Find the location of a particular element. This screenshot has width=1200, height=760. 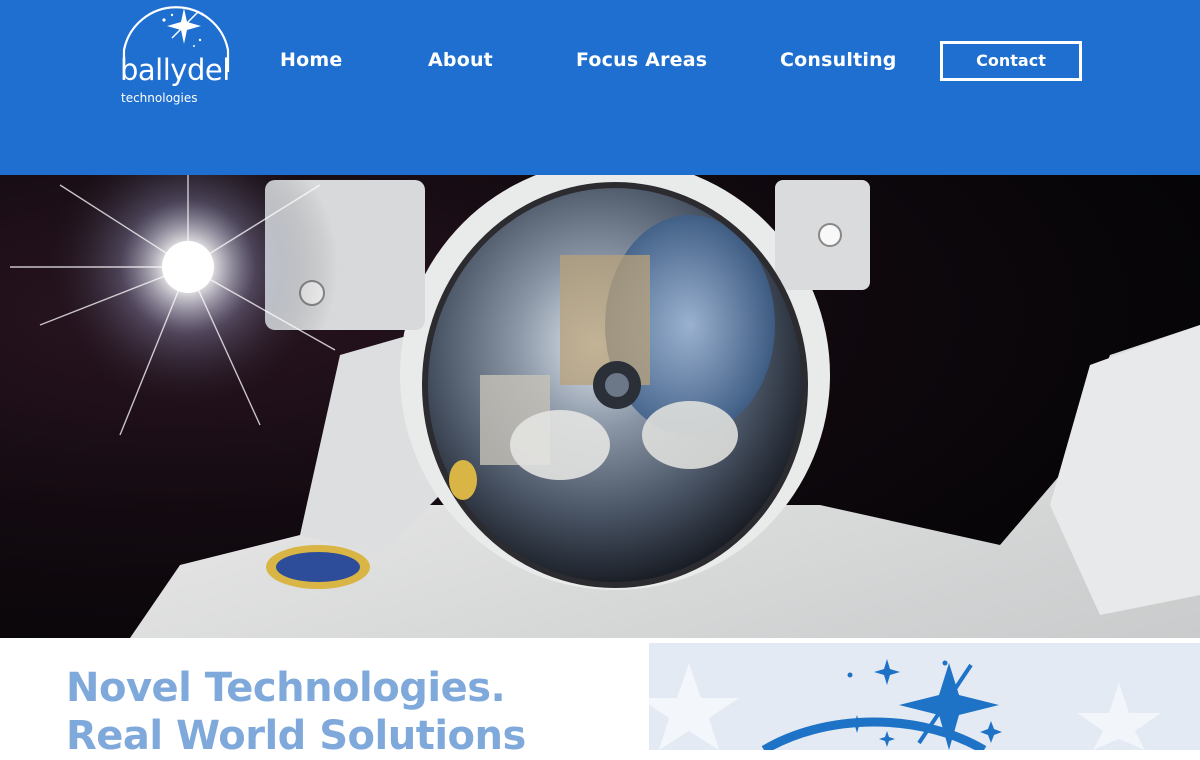

brand-logo: ballydel technologies is located at coordinates (178, 58).